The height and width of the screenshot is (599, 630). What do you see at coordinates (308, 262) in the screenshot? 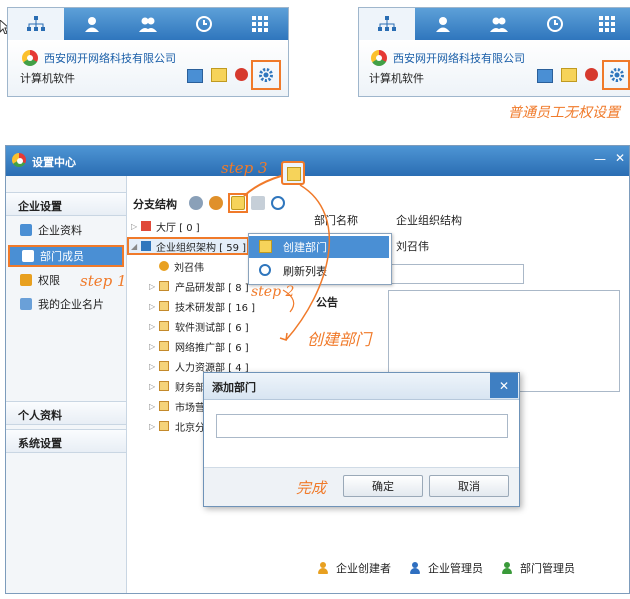
I see `arrow-step3-curve` at bounding box center [308, 262].